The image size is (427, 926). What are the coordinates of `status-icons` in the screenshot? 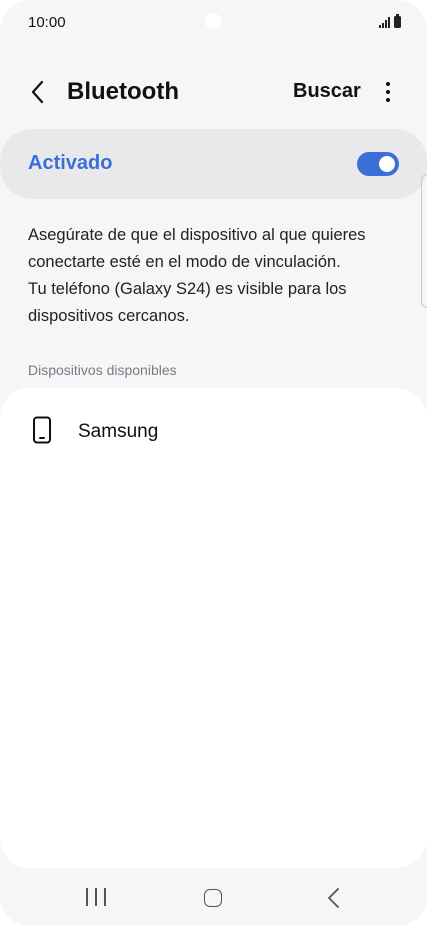 It's located at (390, 21).